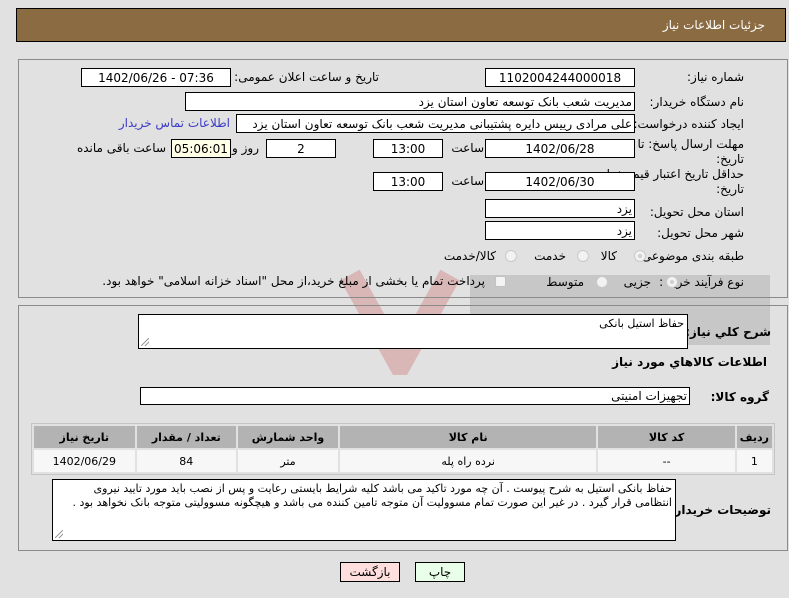  I want to click on category-goods-service-label: کالا/خدمت, so click(469, 256).